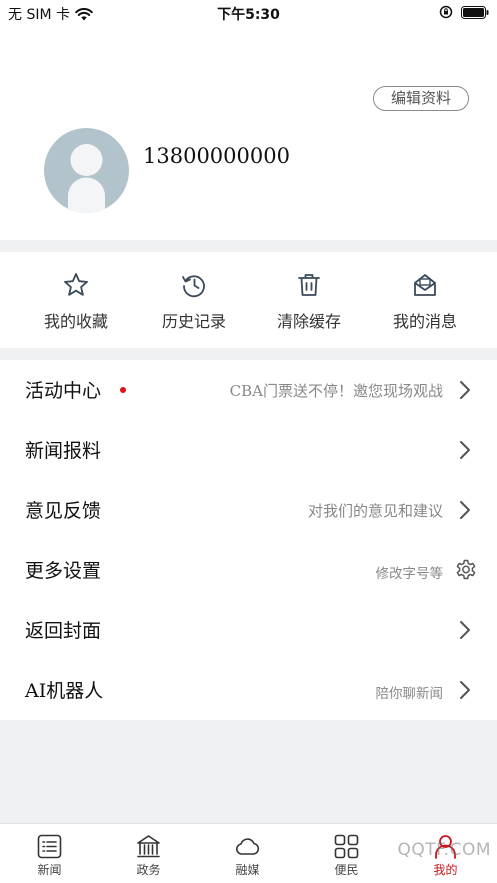  Describe the element at coordinates (425, 300) in the screenshot. I see `messages-button: 我的消息` at that location.